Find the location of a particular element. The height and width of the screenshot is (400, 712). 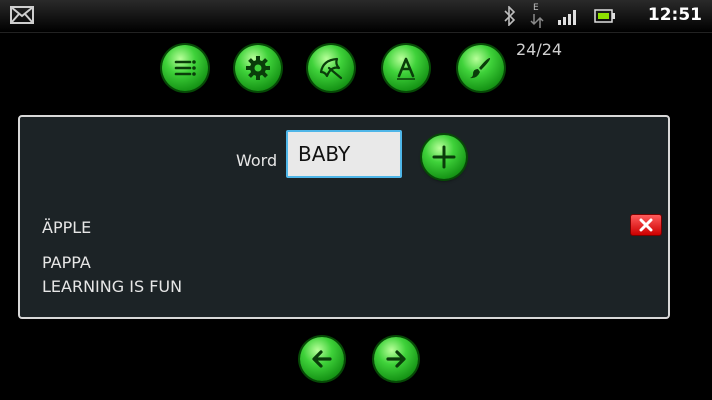

list-button is located at coordinates (185, 68).